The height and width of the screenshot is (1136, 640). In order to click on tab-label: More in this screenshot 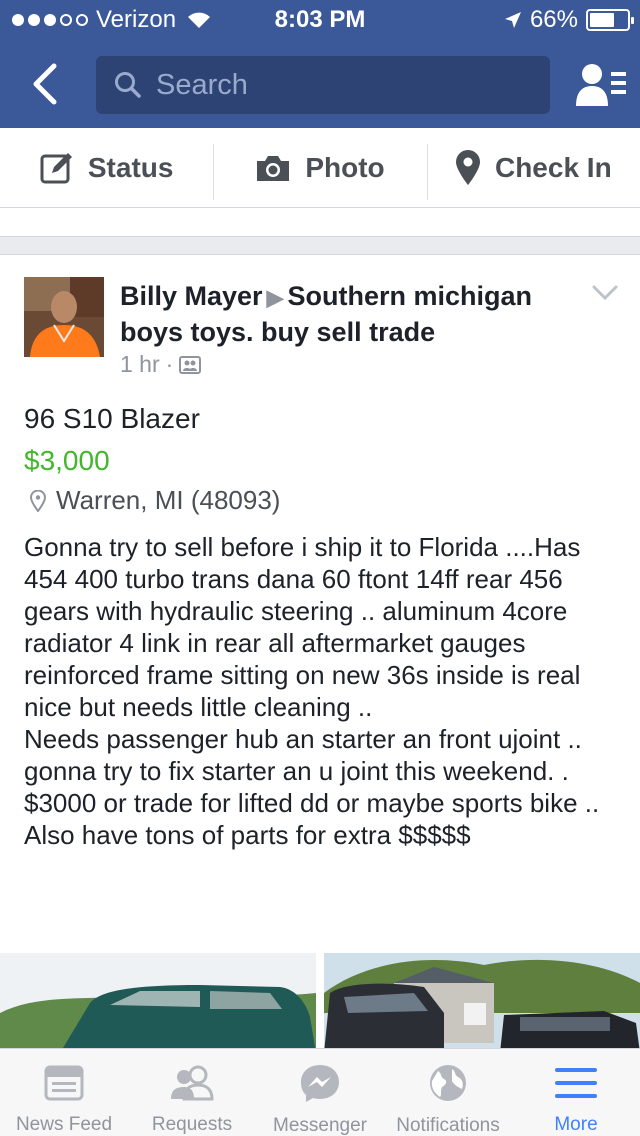, I will do `click(576, 1124)`.